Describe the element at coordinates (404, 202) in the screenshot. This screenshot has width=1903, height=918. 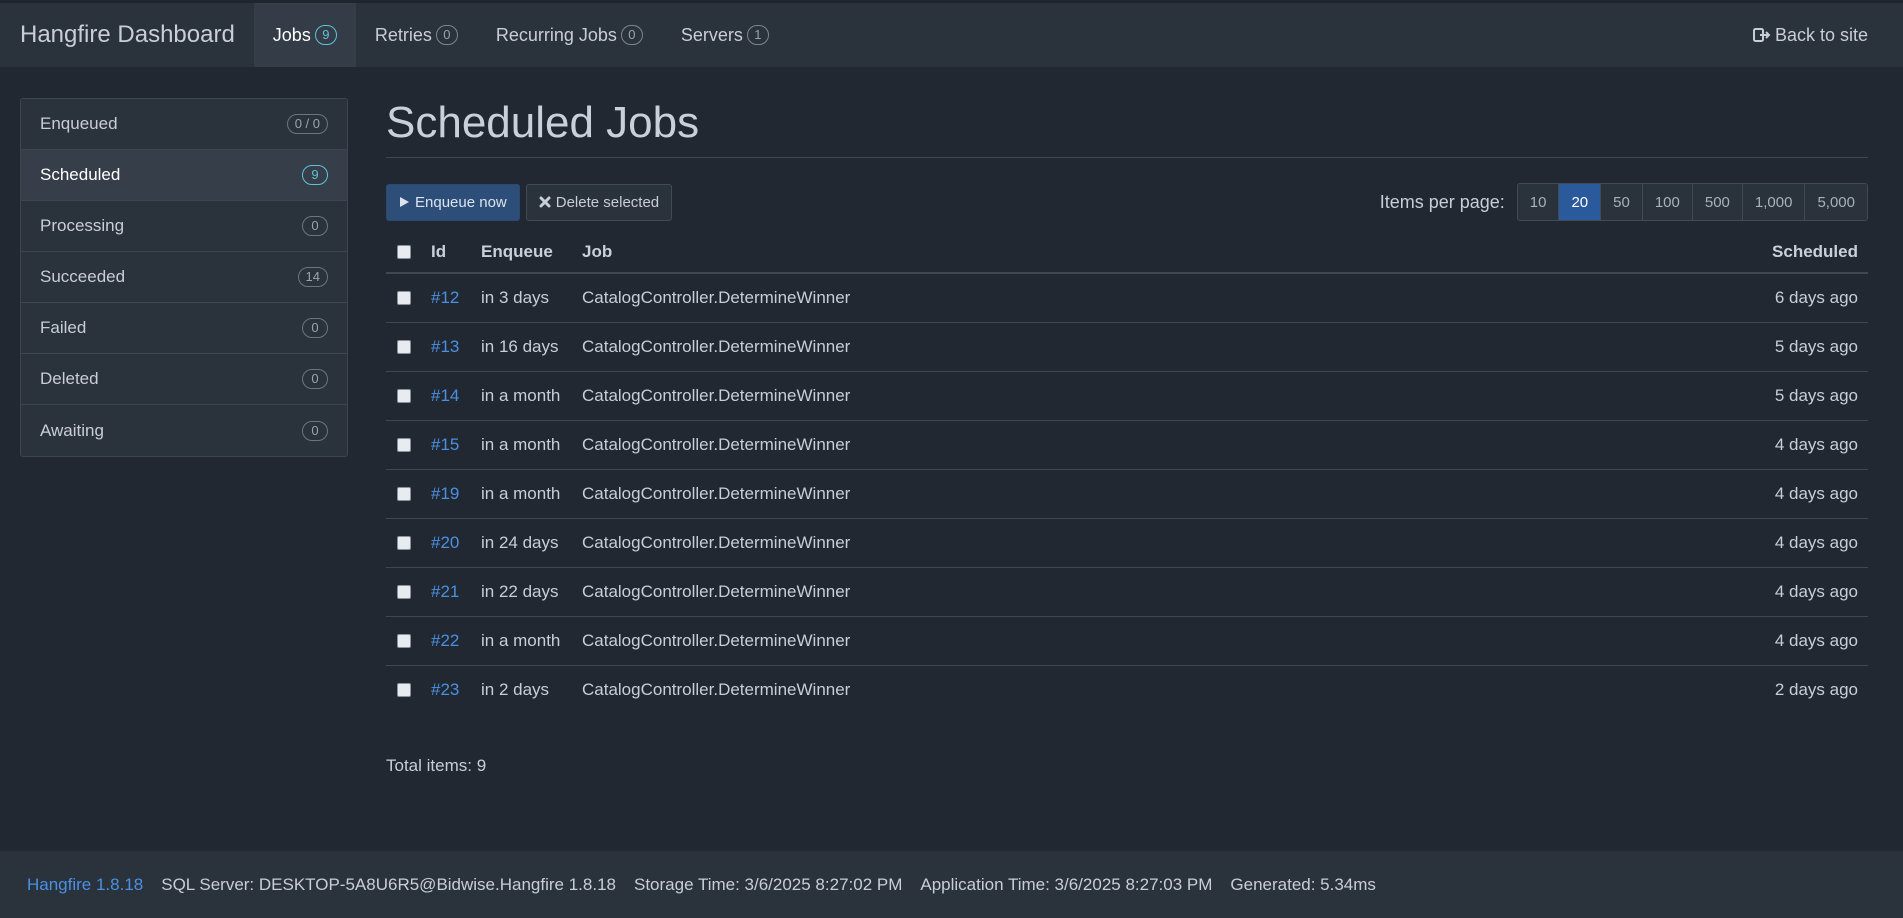
I see `play-icon` at that location.